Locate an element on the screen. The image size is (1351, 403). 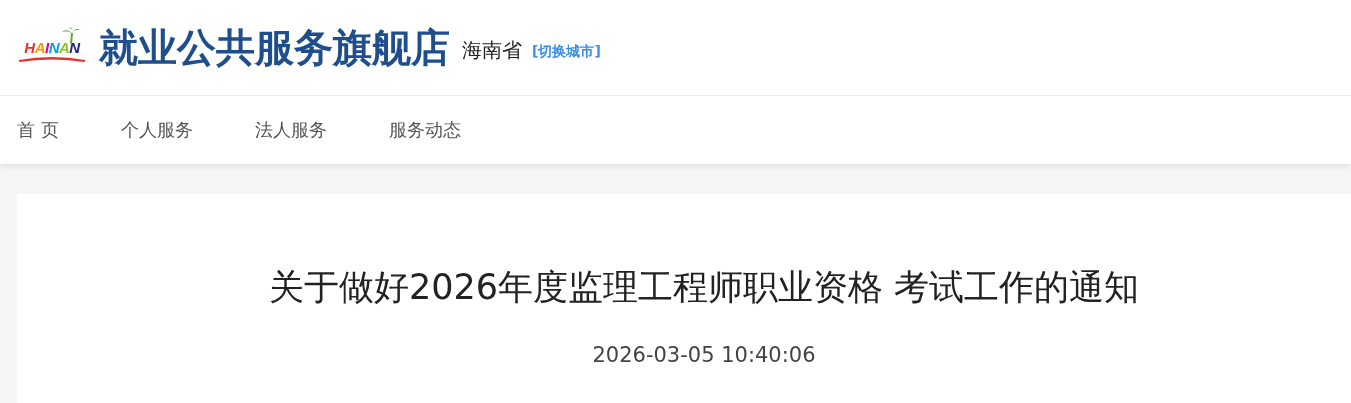
site-title: 就业公共服务旗舰店 is located at coordinates (274, 47).